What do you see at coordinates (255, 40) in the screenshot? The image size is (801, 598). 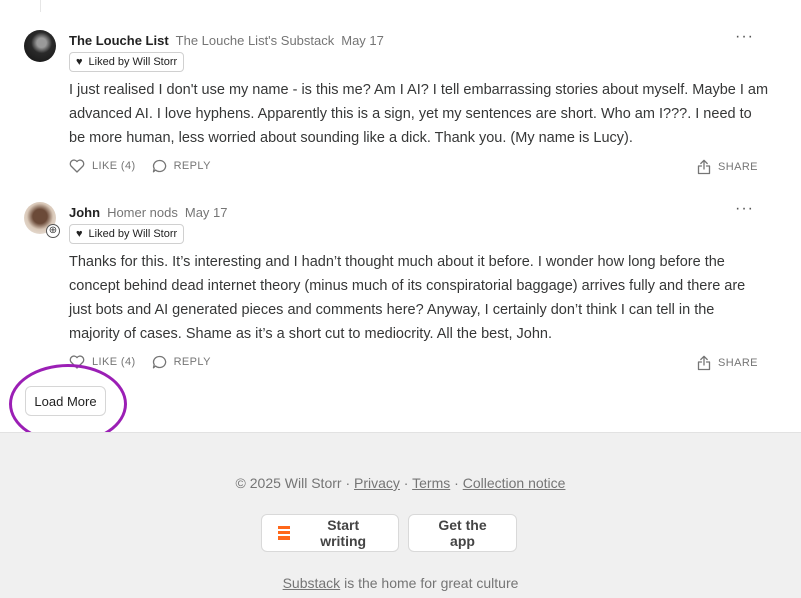 I see `comment-publication: The Louche List's Substack` at bounding box center [255, 40].